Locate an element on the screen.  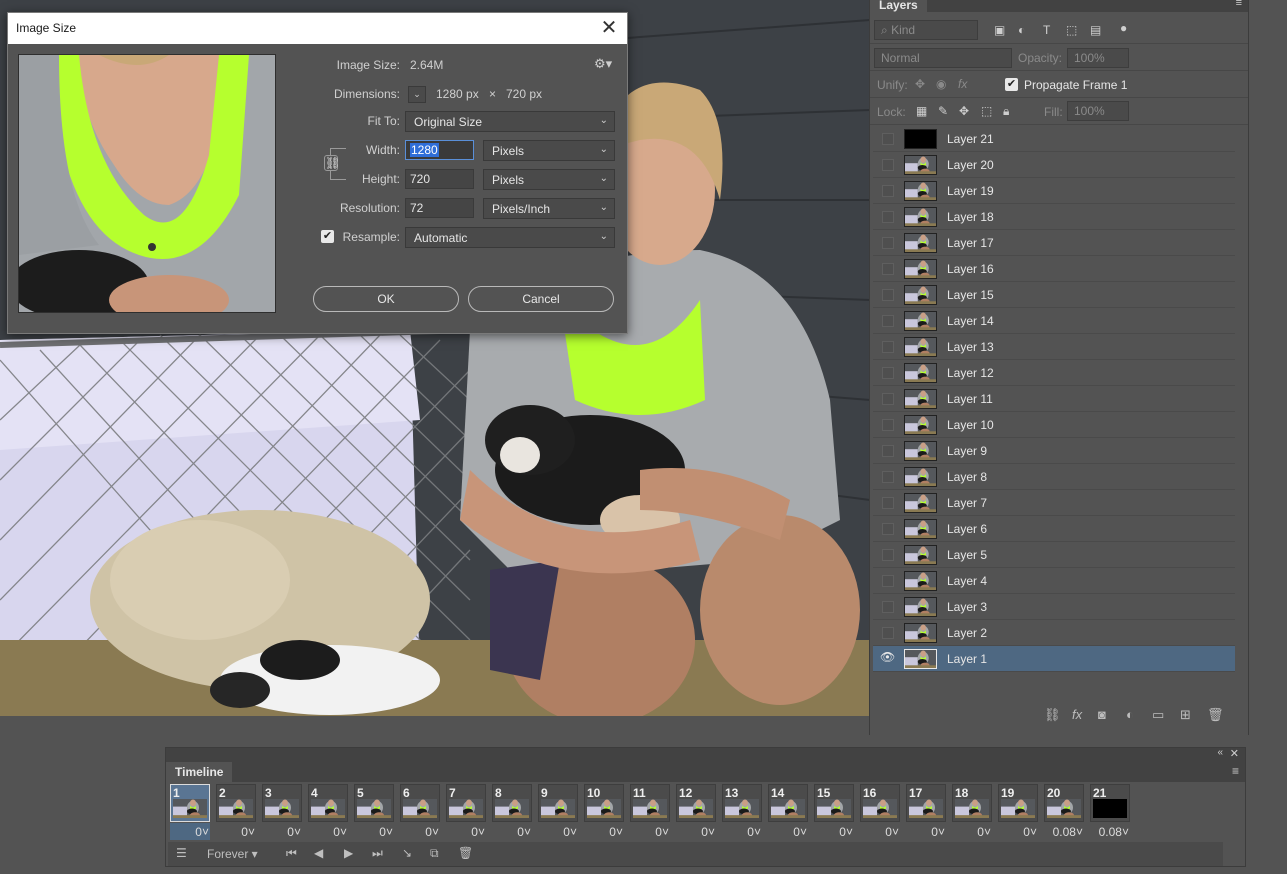
layer-row: Layer 20 is located at coordinates (1054, 165).